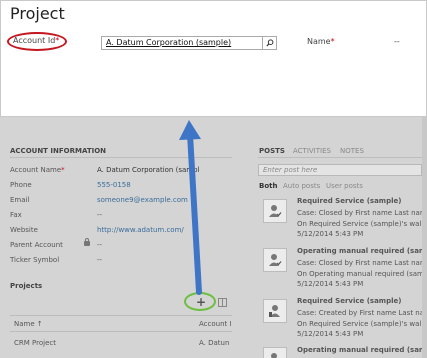 Image resolution: width=427 pixels, height=358 pixels. Describe the element at coordinates (142, 200) in the screenshot. I see `email-value: someone9@example.com` at that location.